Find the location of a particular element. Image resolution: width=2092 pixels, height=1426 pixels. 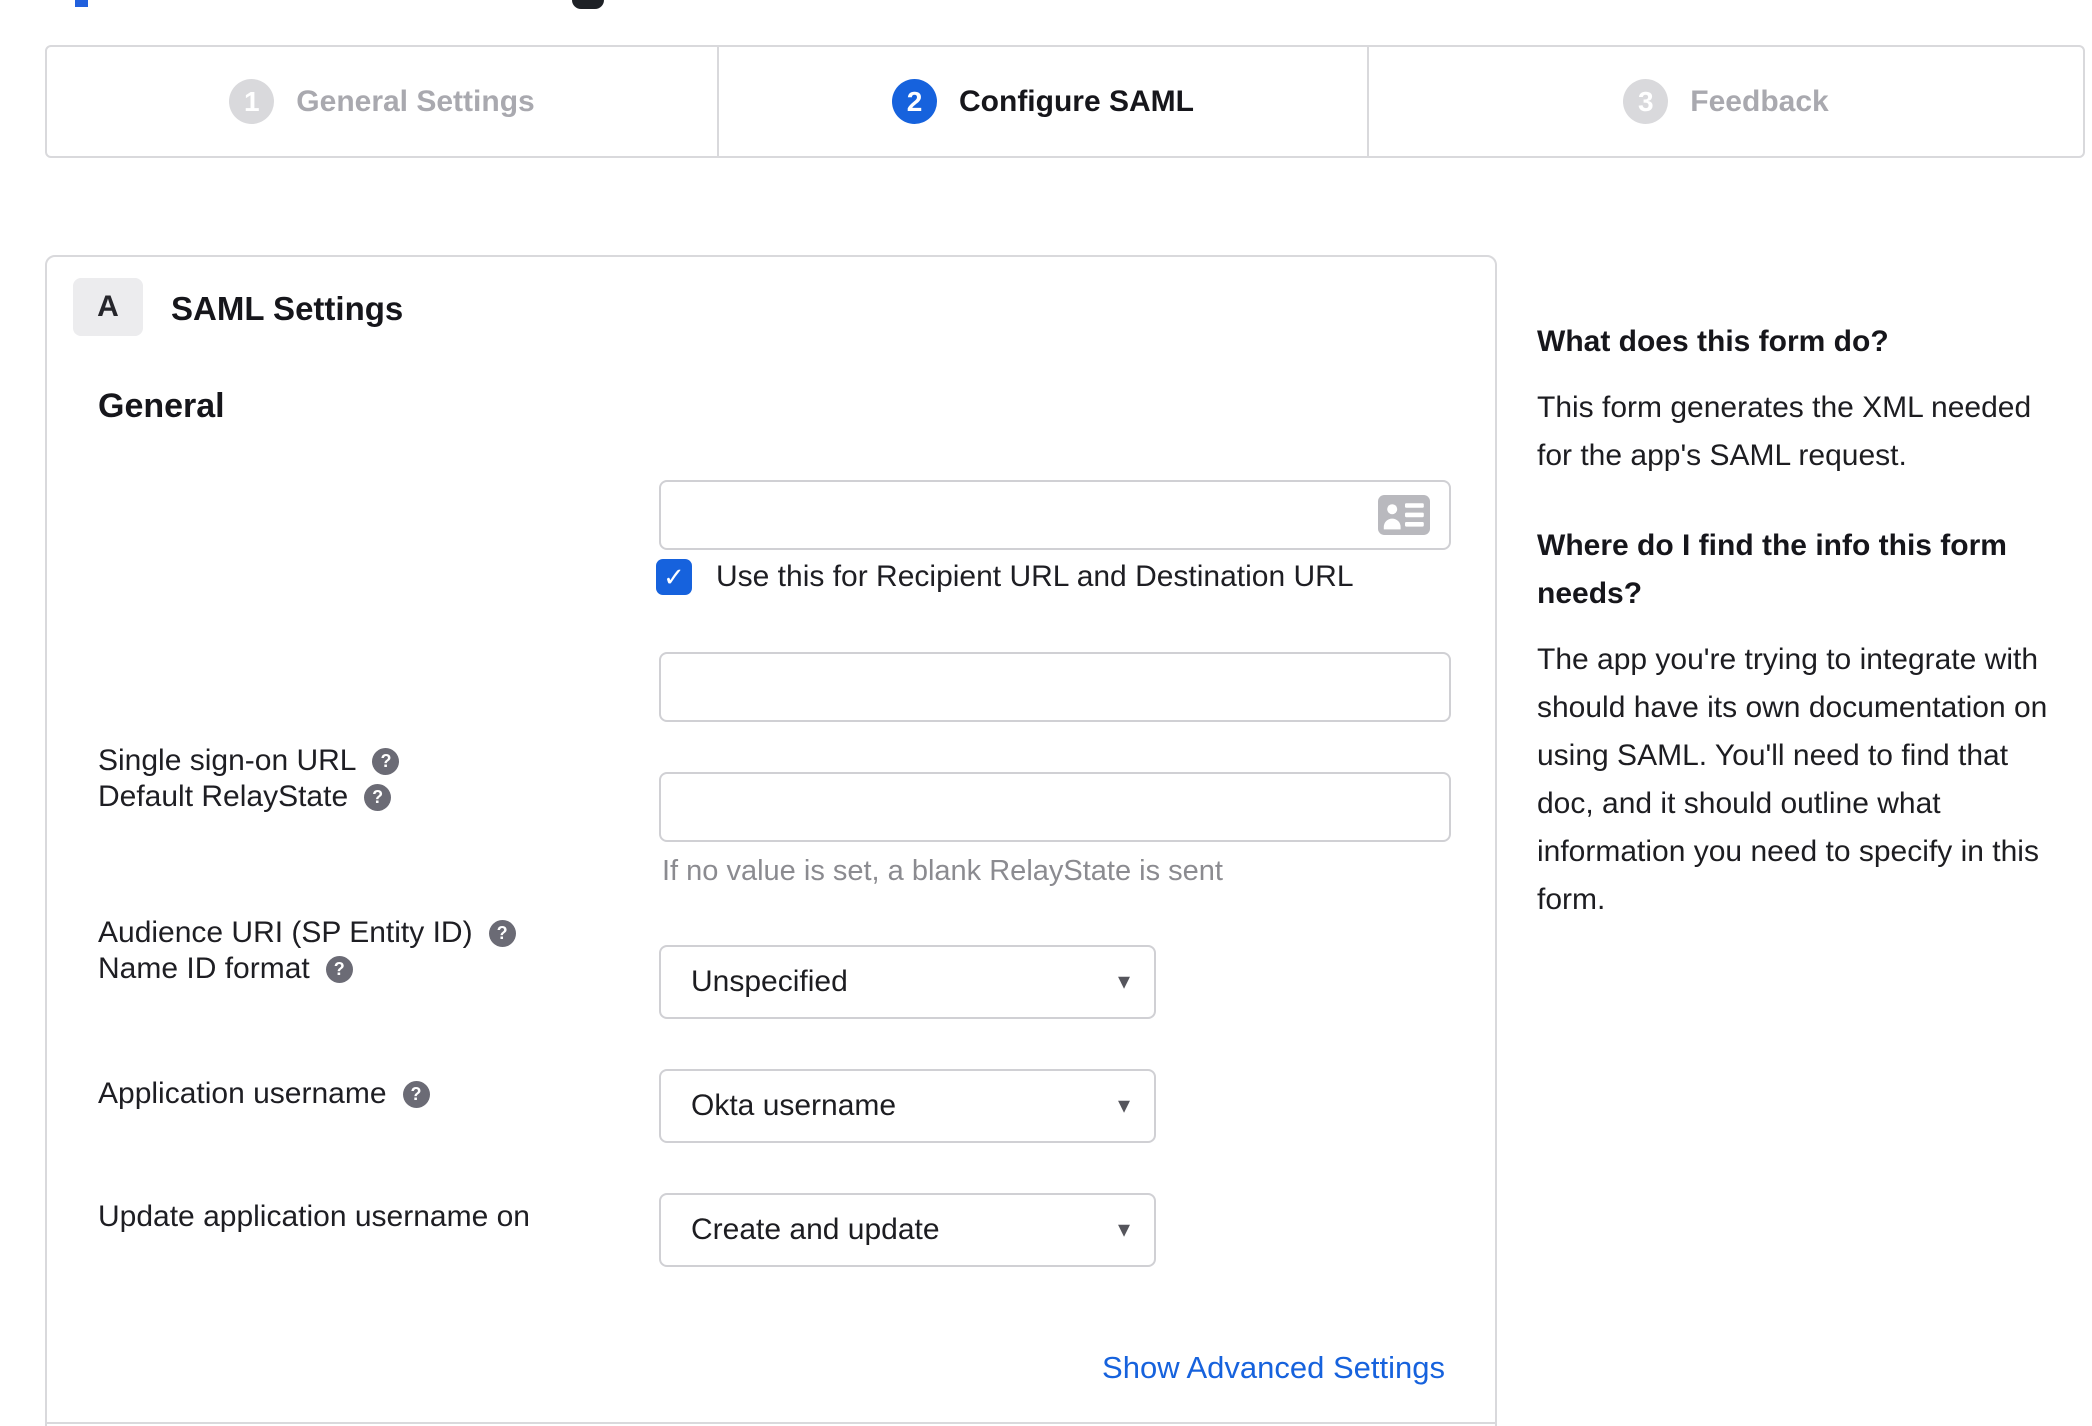

name-id-format-help-icon: ? is located at coordinates (339, 969).